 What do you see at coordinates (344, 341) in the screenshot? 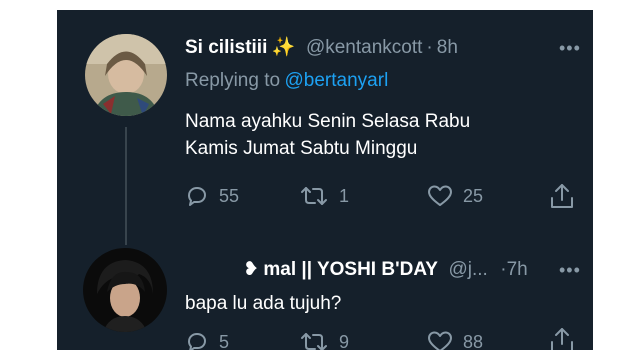
I see `retweet-count: 9` at bounding box center [344, 341].